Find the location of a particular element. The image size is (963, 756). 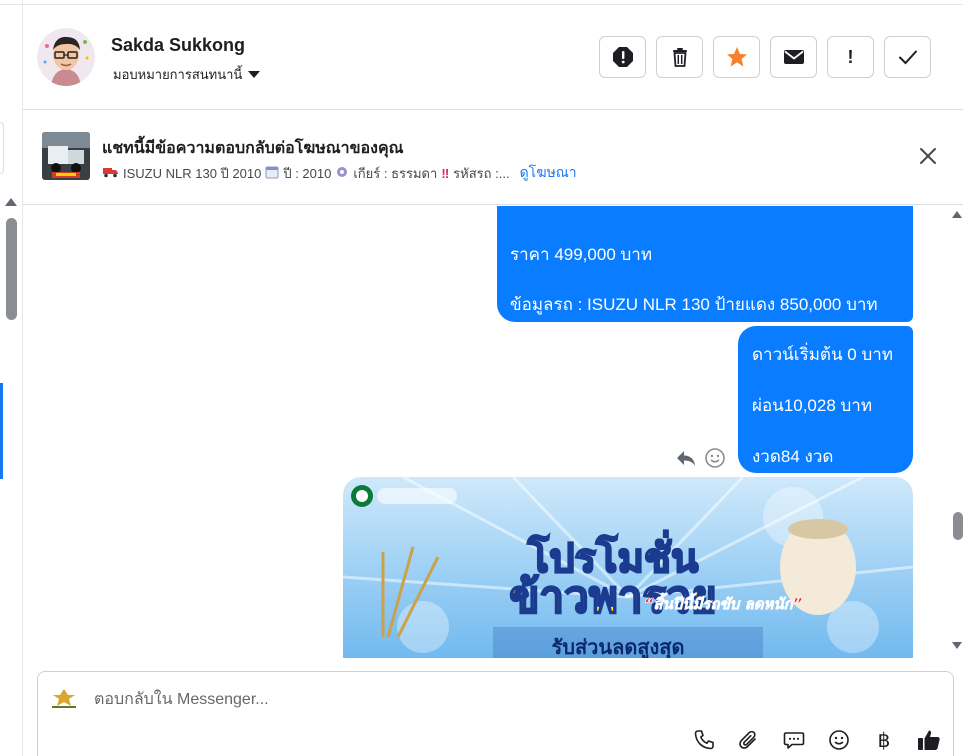

ad-desc-model: ISUZU NLR 130 ปี 2010 is located at coordinates (192, 173).